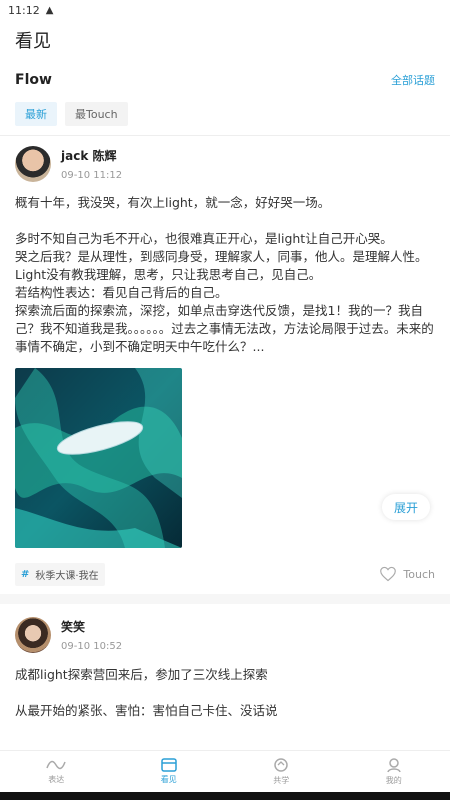 The height and width of the screenshot is (800, 450). I want to click on status-time: 11:12, so click(24, 10).